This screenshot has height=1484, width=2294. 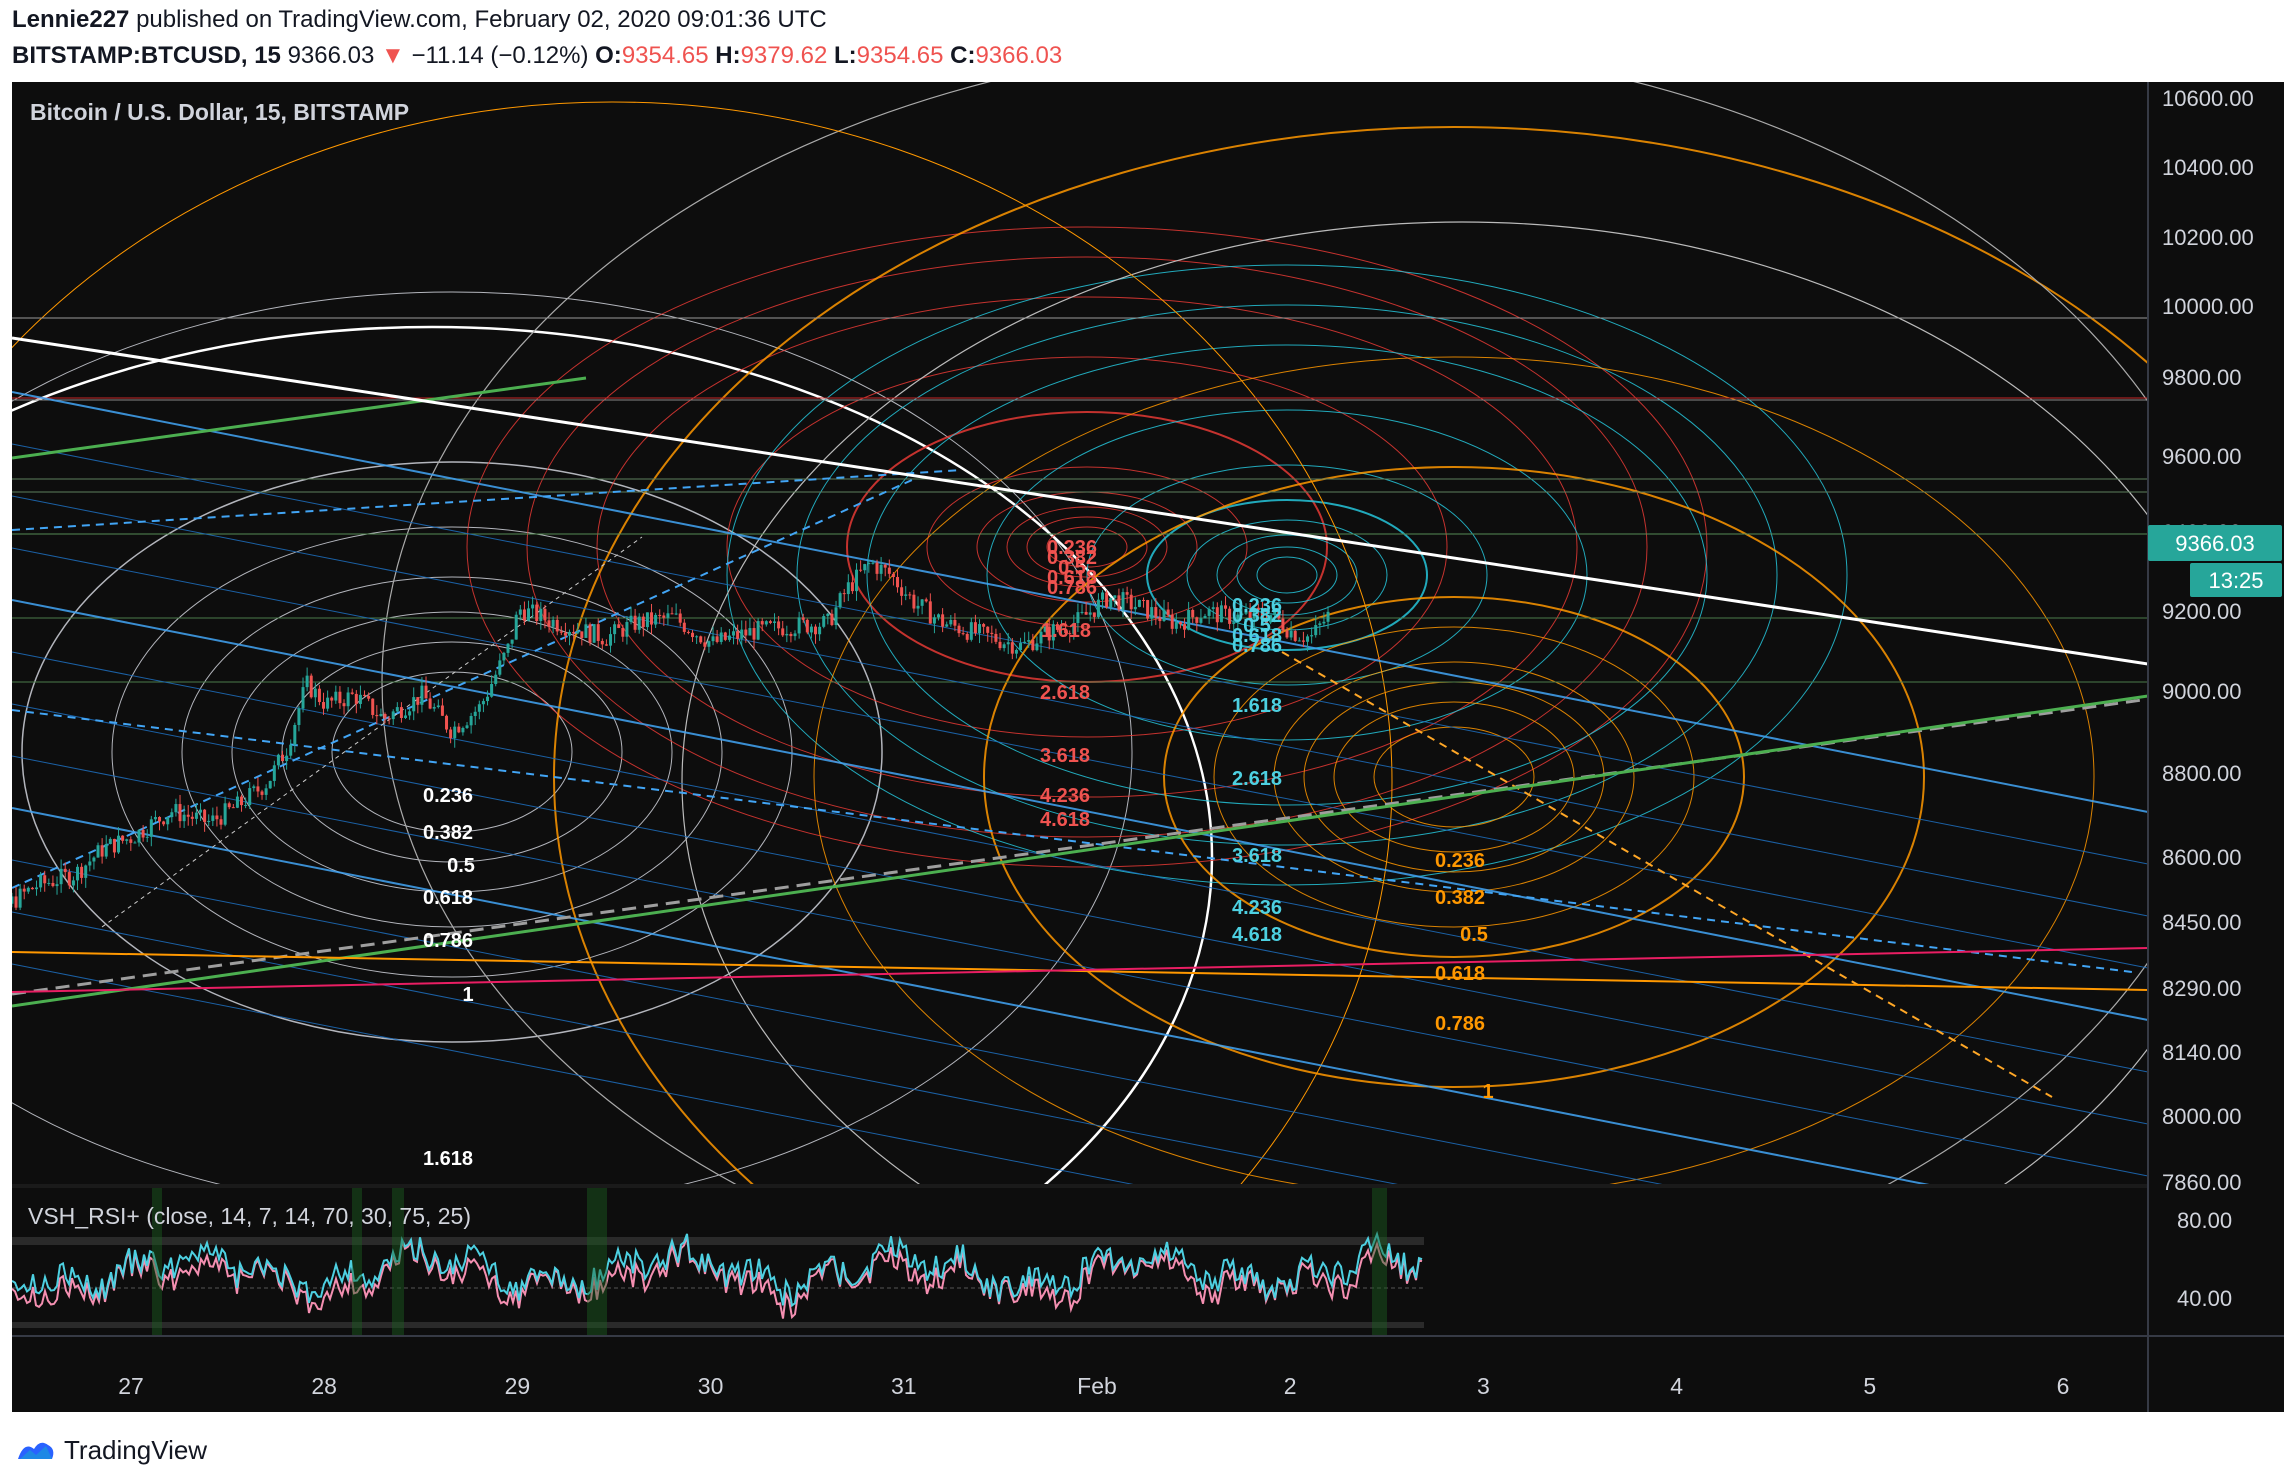 What do you see at coordinates (1066, 631) in the screenshot?
I see `fib-label-red: 1.618` at bounding box center [1066, 631].